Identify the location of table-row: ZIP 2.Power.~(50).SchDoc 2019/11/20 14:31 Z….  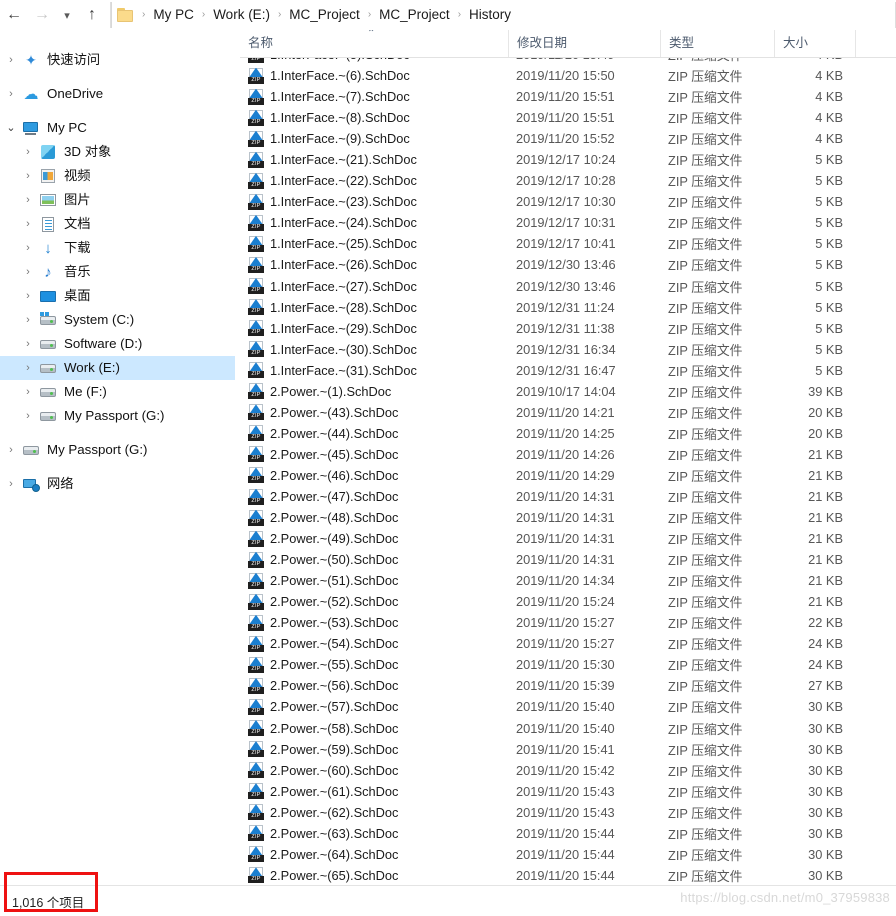
(568, 559).